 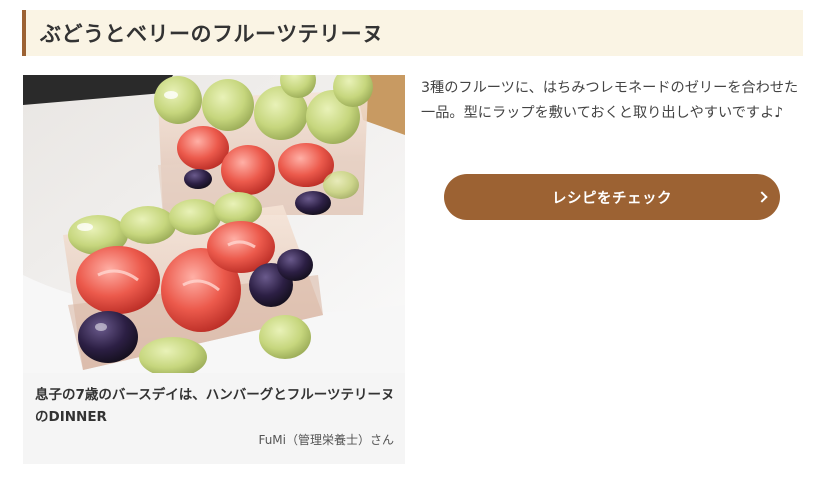 I want to click on section-header: ぶどうとベリーのフルーツテリーヌ, so click(x=412, y=33).